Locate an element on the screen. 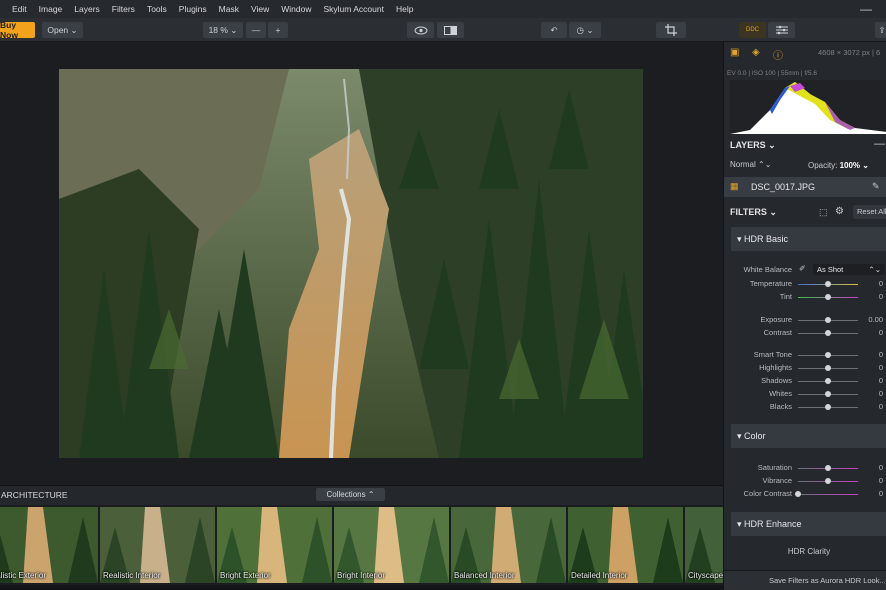 Image resolution: width=886 pixels, height=590 pixels. hdr-enhance-header: ▾ HDR Enhance is located at coordinates (808, 524).